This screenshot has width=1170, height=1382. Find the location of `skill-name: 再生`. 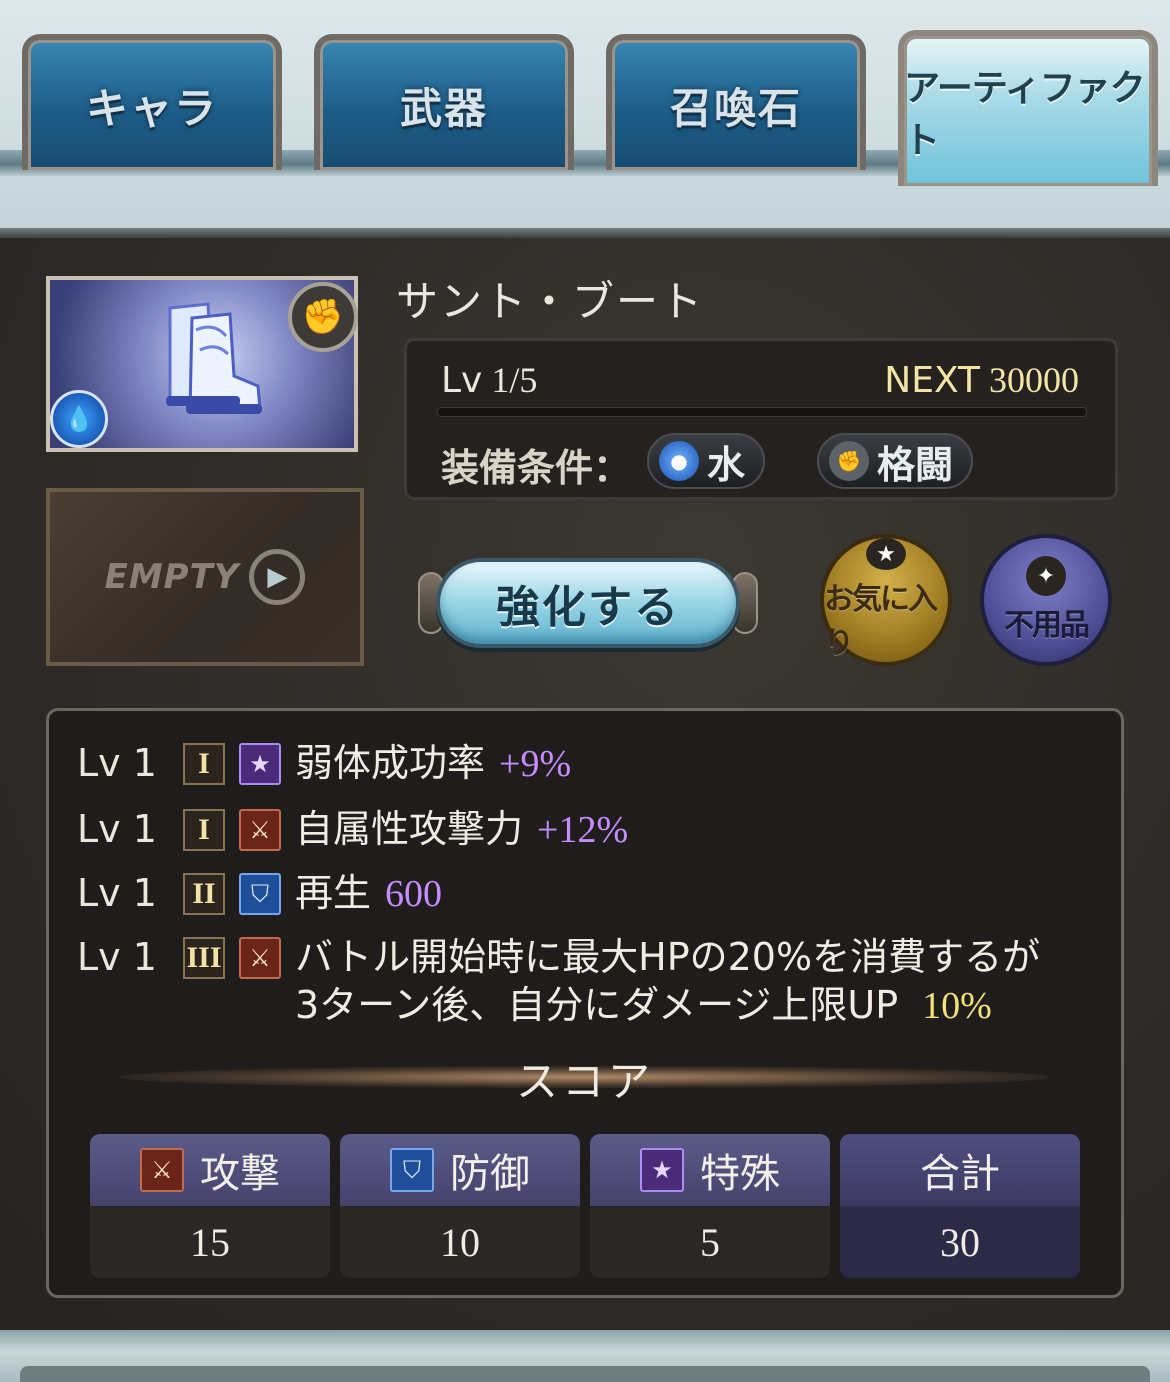

skill-name: 再生 is located at coordinates (333, 893).